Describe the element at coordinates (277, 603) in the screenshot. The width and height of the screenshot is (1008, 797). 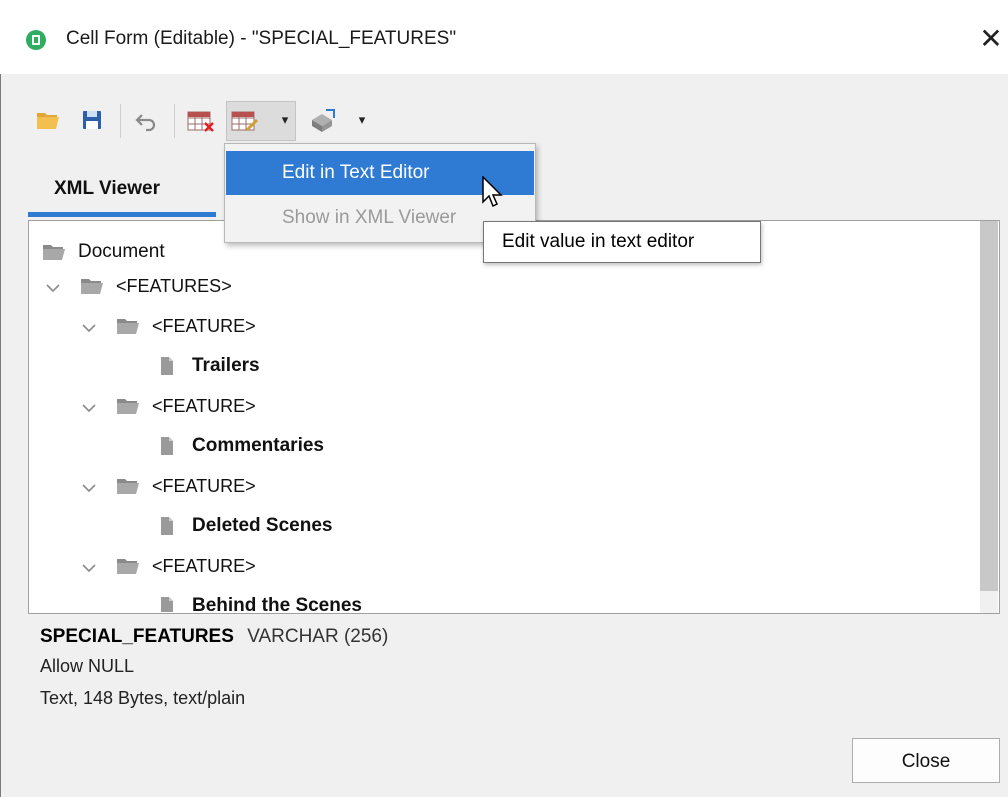
I see `tree-node-label: Behind the Scenes` at that location.